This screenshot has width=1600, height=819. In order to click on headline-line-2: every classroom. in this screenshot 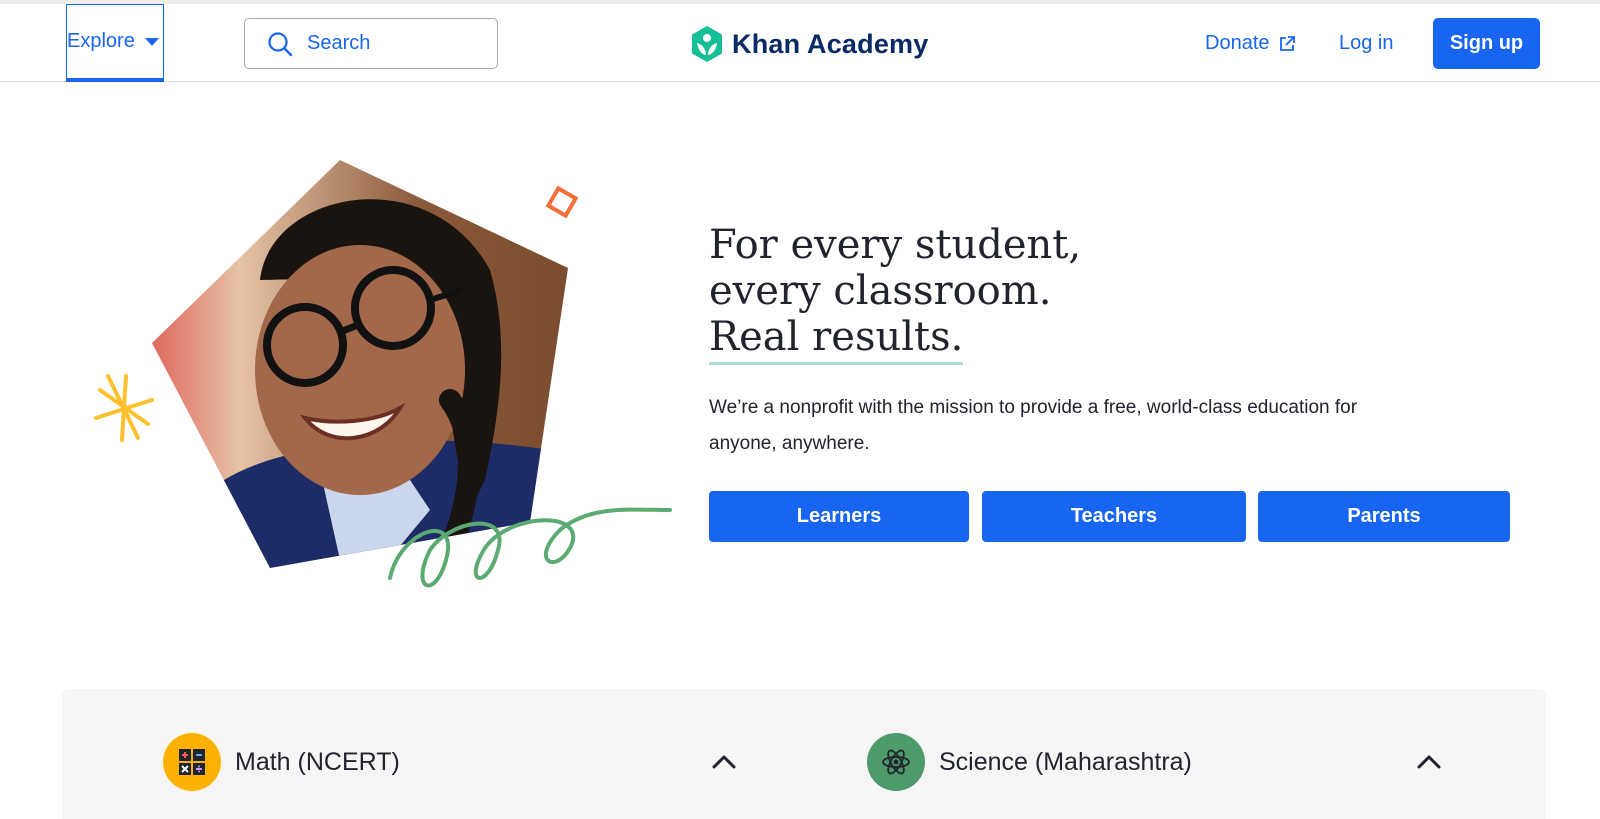, I will do `click(880, 291)`.